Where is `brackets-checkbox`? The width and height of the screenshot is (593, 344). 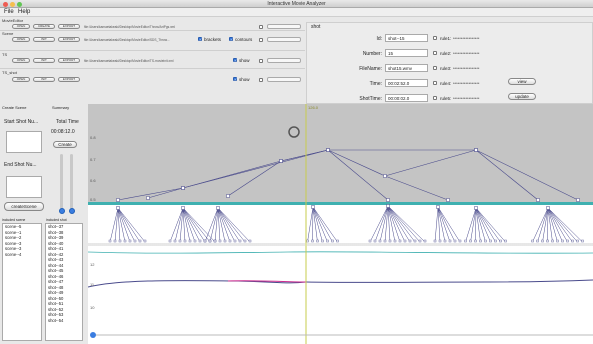 brackets-checkbox is located at coordinates (200, 39).